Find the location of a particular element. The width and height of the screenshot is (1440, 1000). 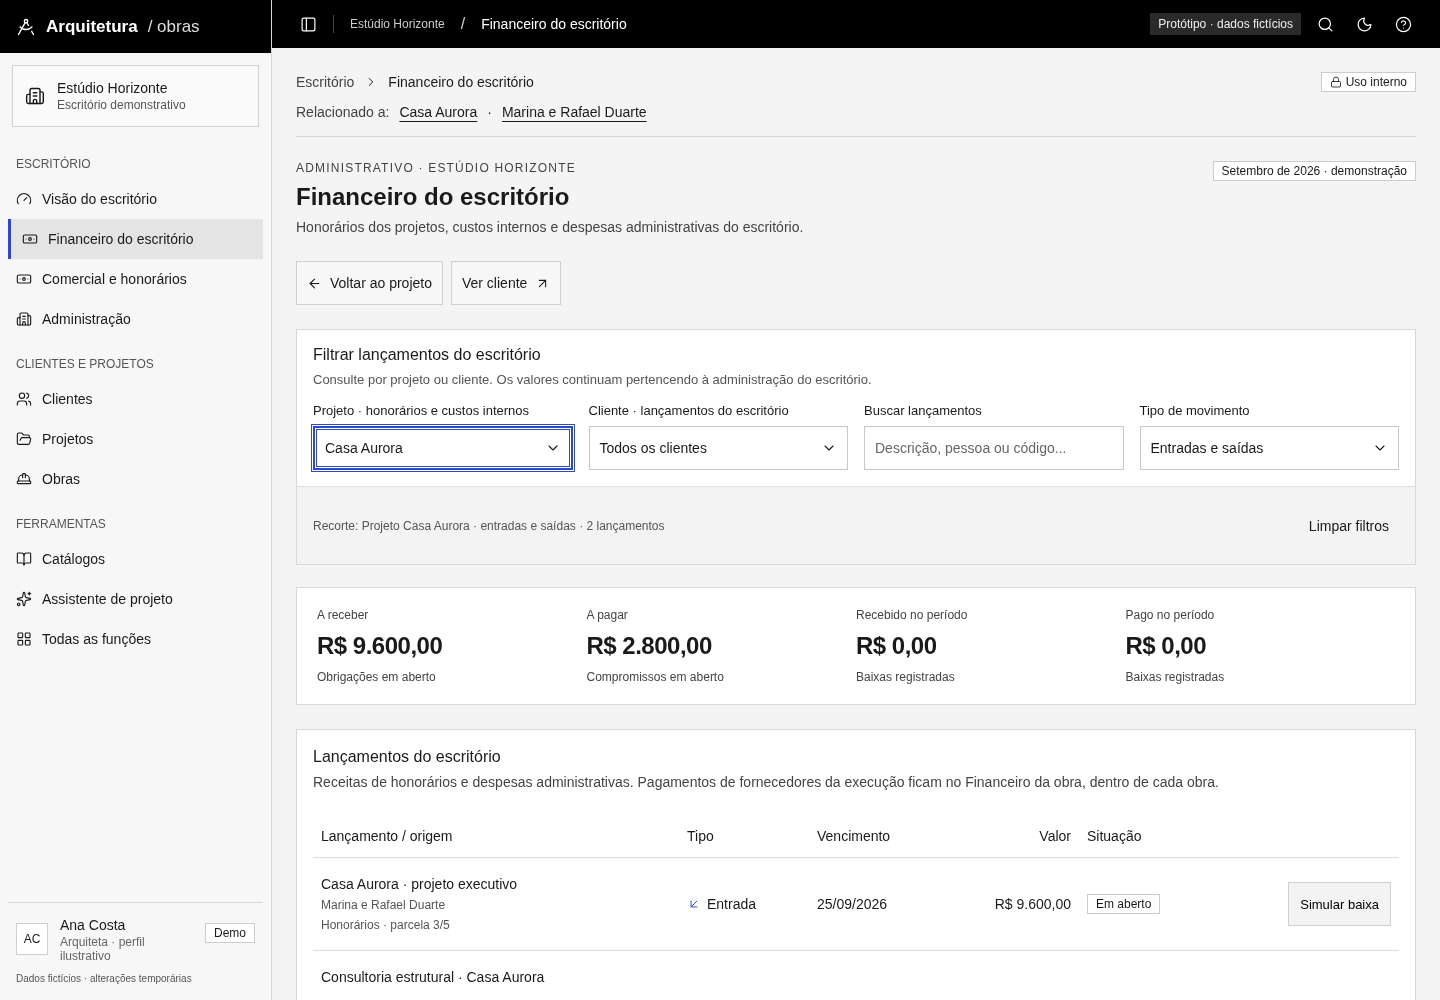

panel-description: Consulte por projeto ou cliente. Os valores continuam pertencendo à administração do escritório. is located at coordinates (593, 379).